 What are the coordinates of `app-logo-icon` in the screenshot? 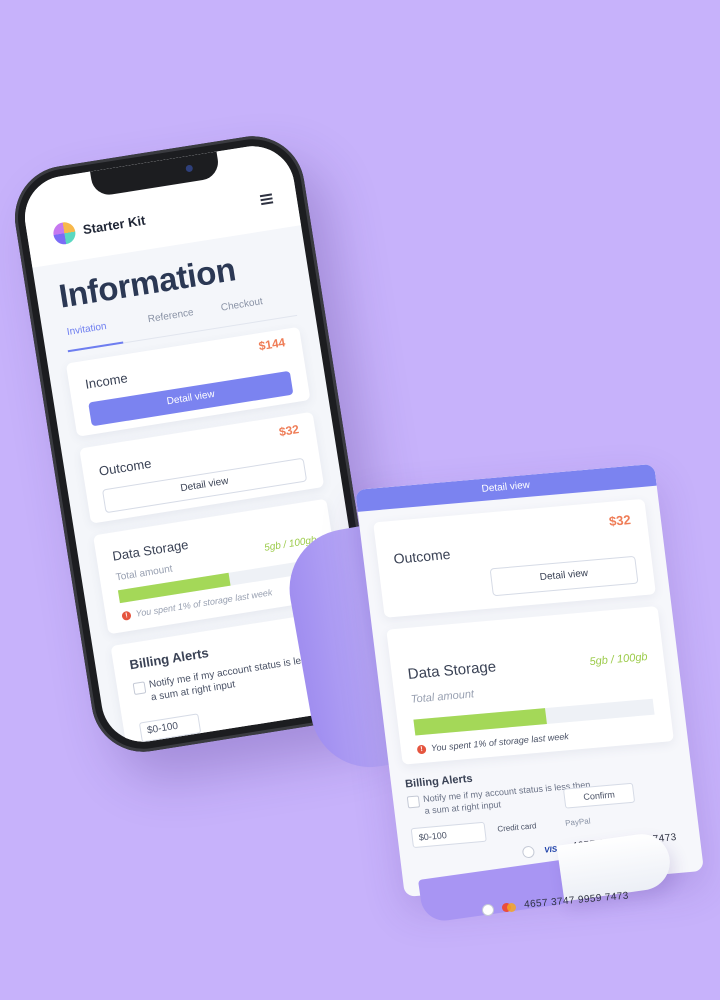 It's located at (64, 233).